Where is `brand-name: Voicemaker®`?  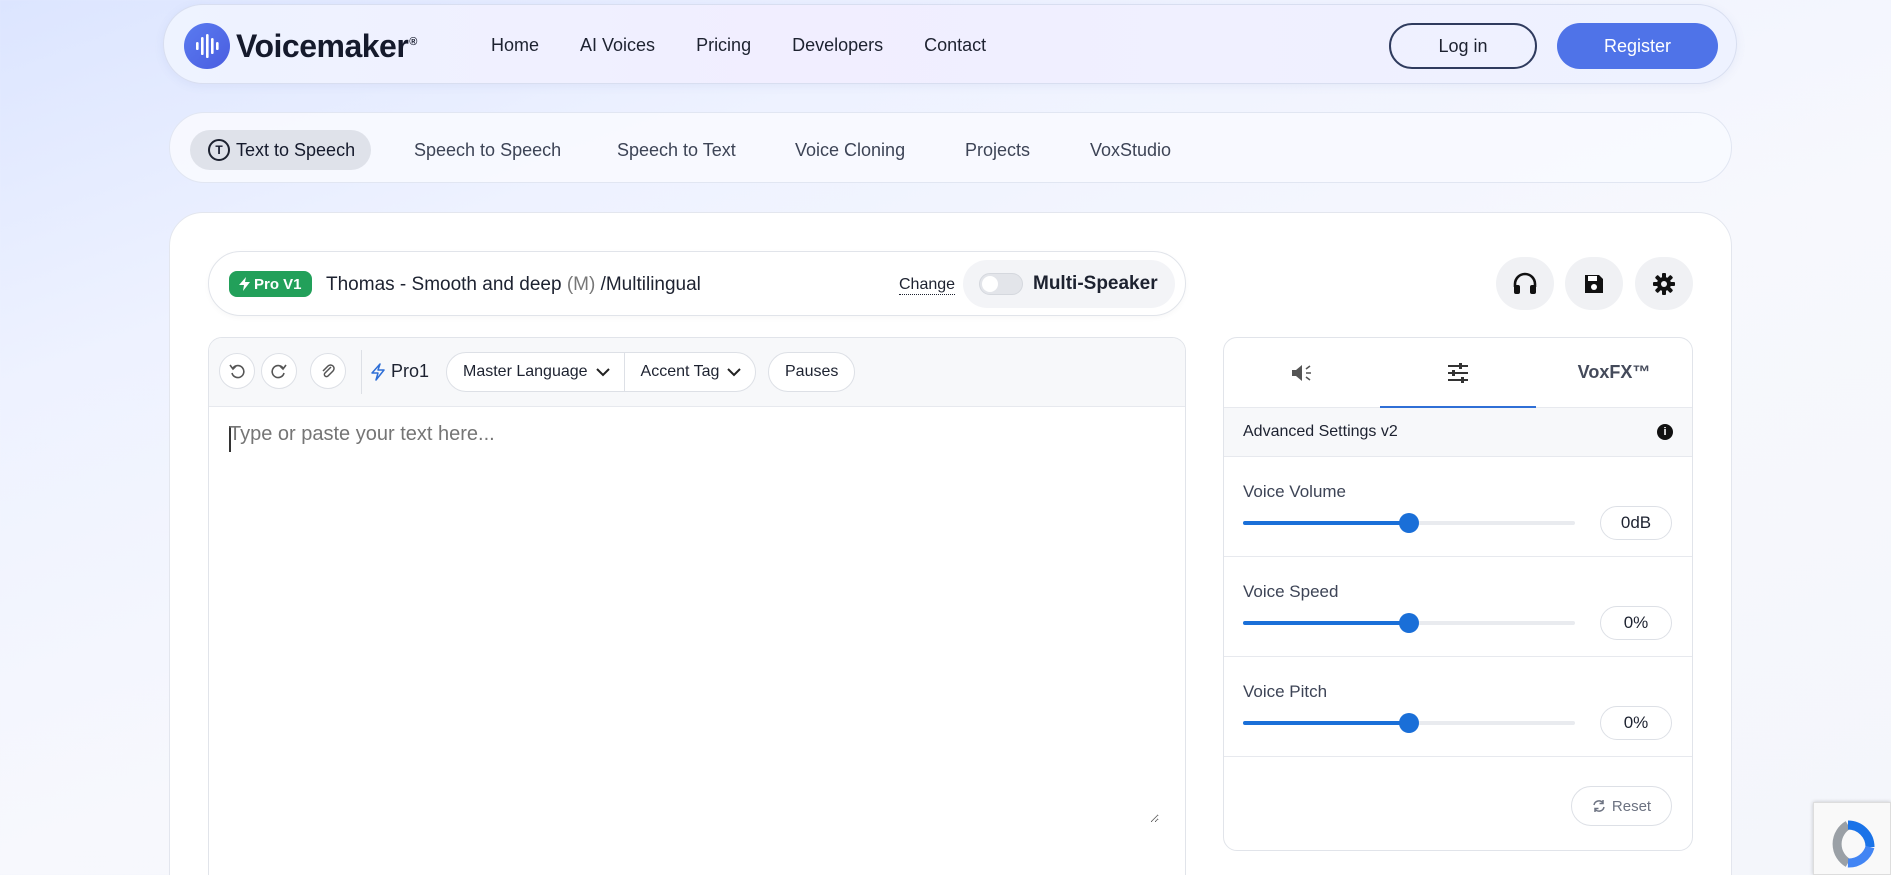
brand-name: Voicemaker® is located at coordinates (326, 45).